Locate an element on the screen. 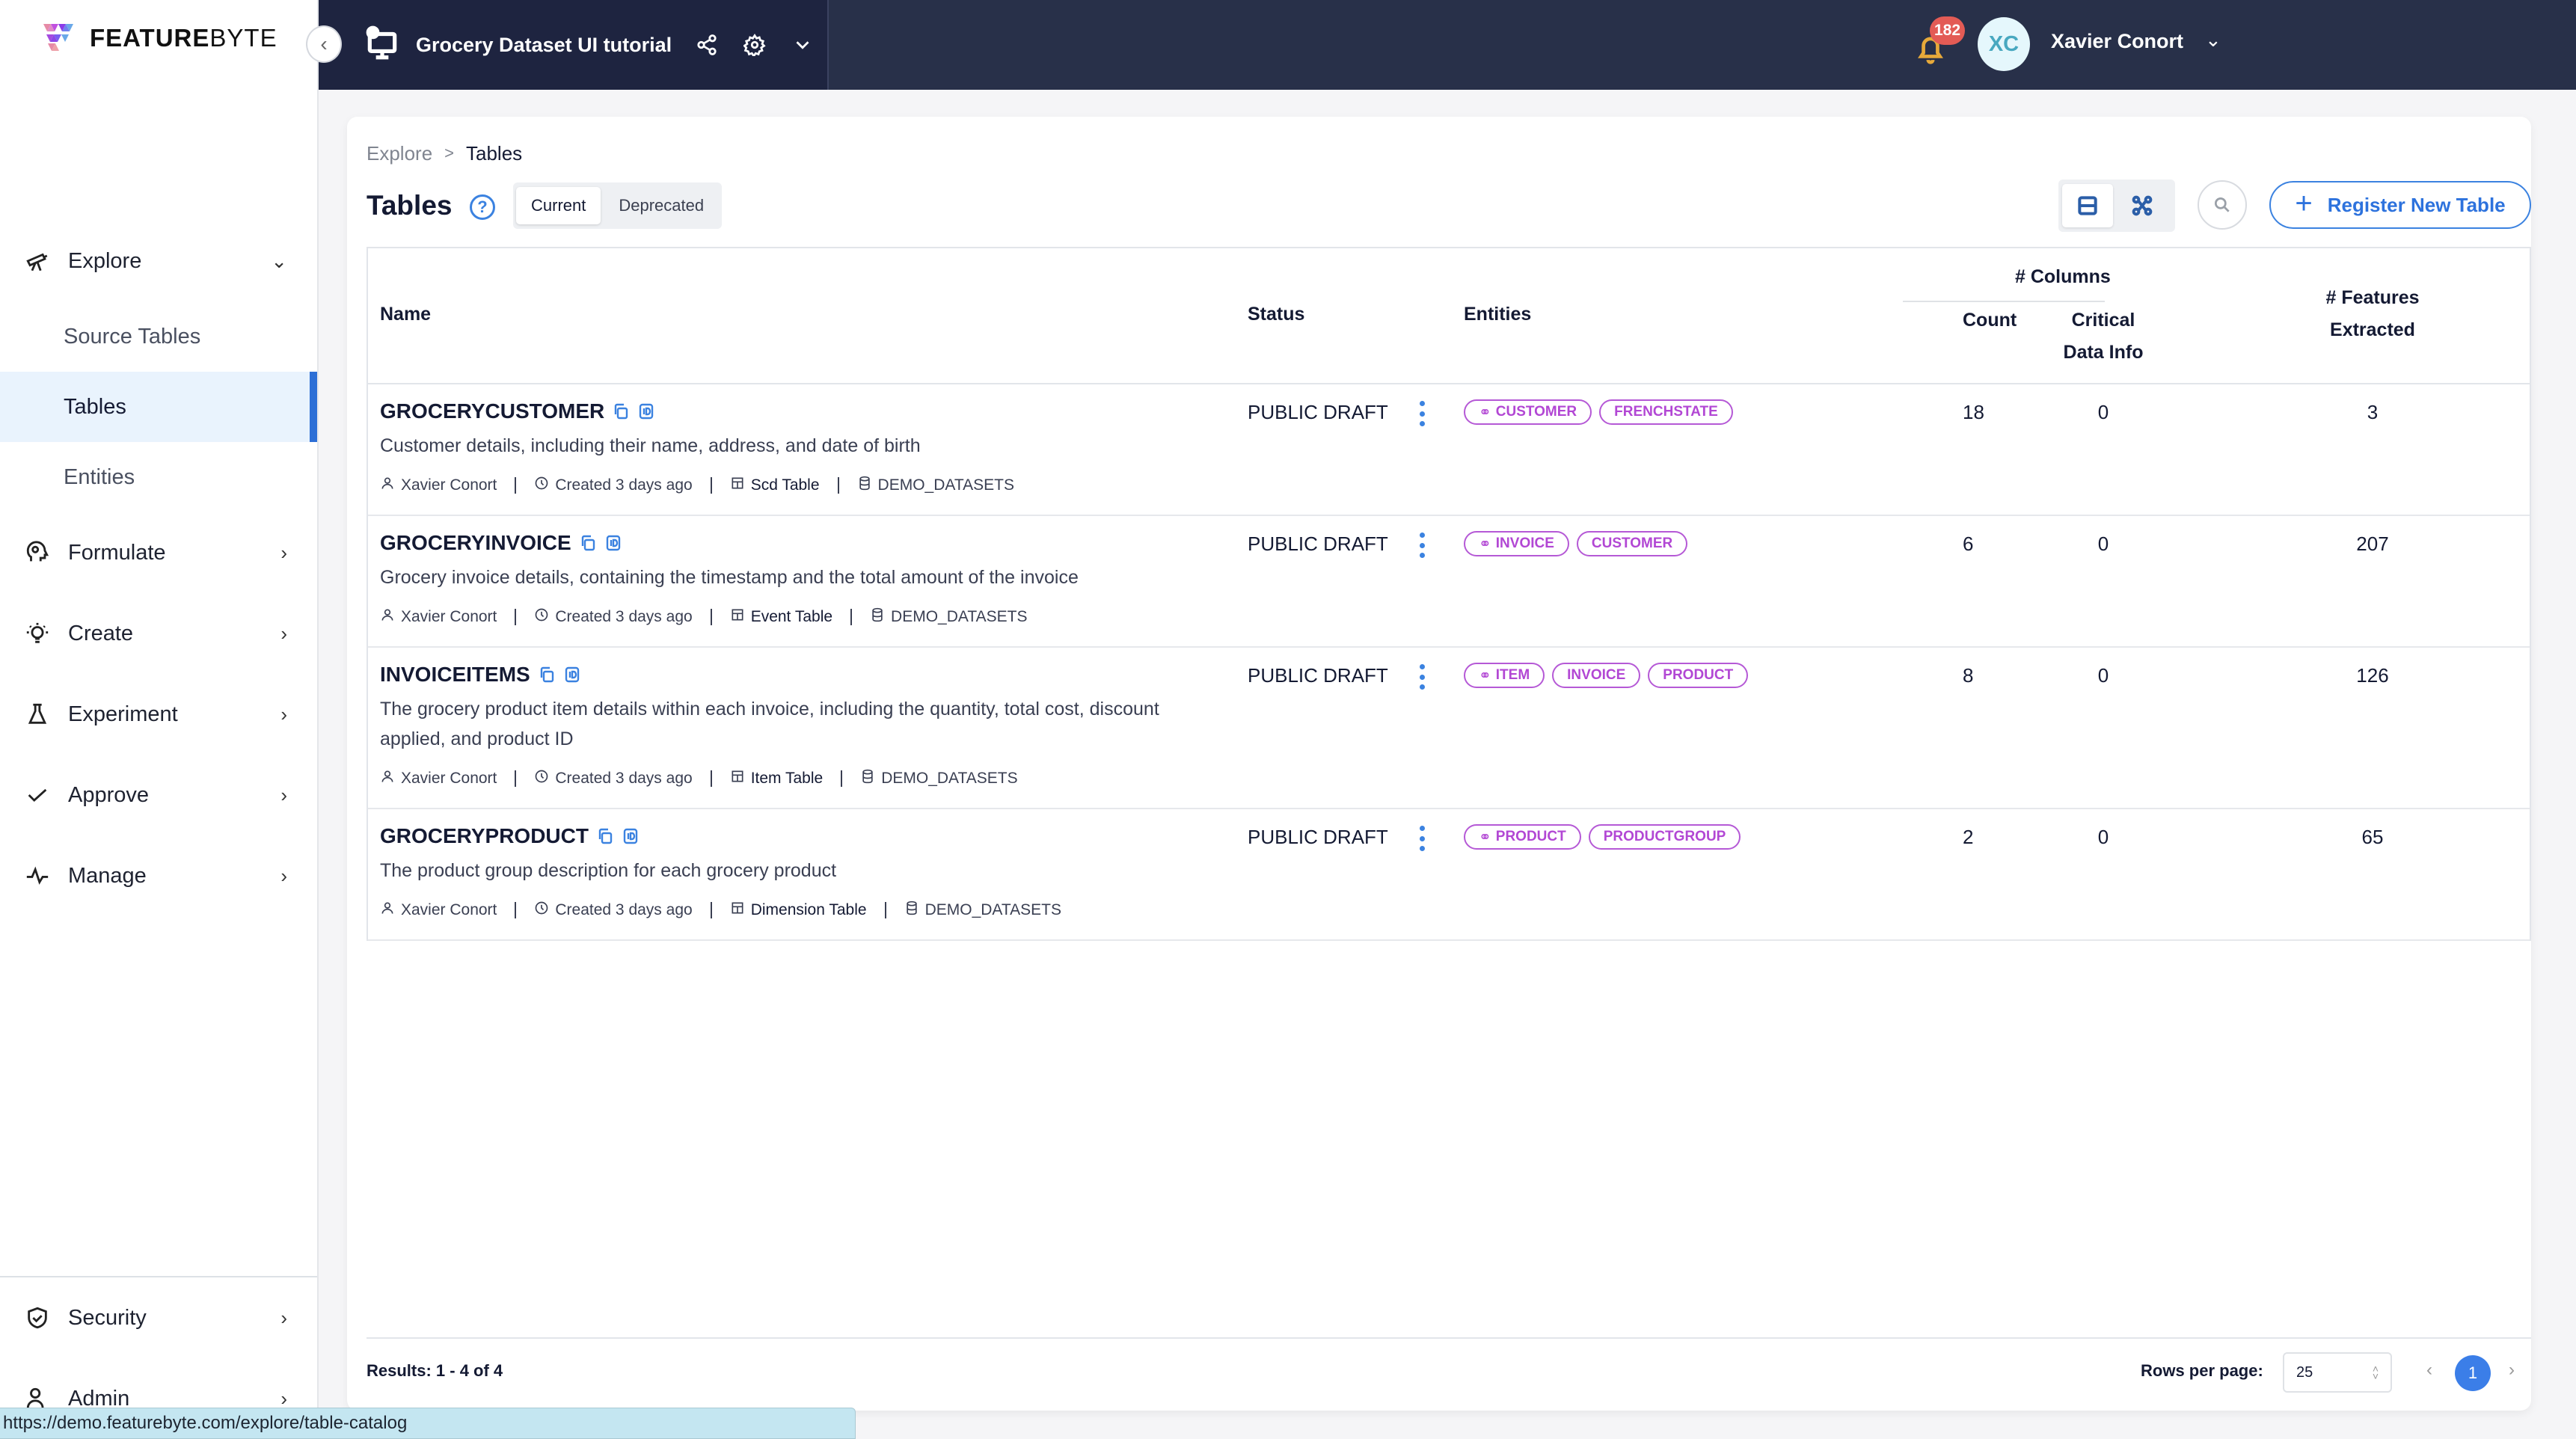  entity-tag: FRENCHSTATE is located at coordinates (1666, 412).